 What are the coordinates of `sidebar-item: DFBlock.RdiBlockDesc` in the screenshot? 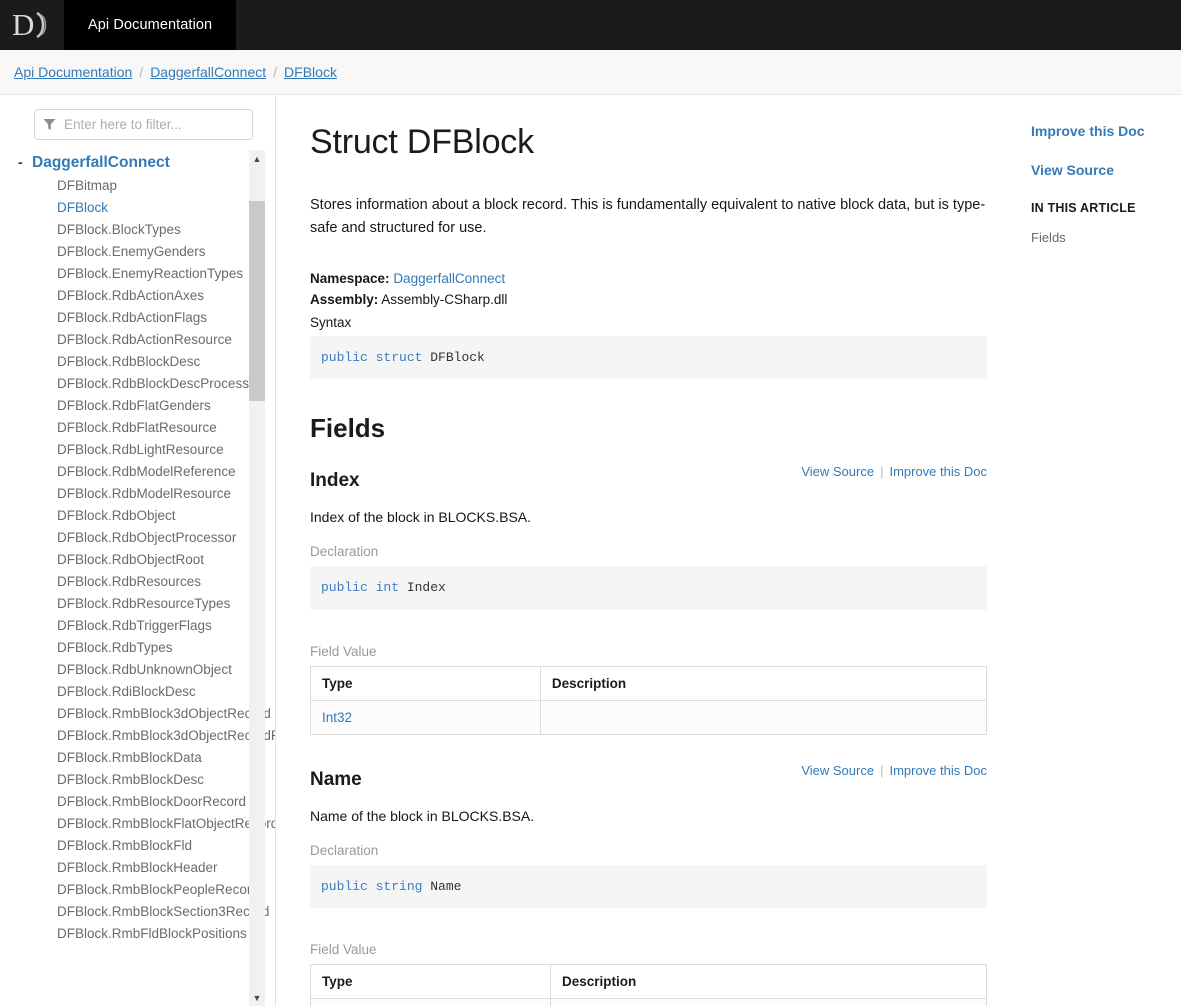 It's located at (125, 692).